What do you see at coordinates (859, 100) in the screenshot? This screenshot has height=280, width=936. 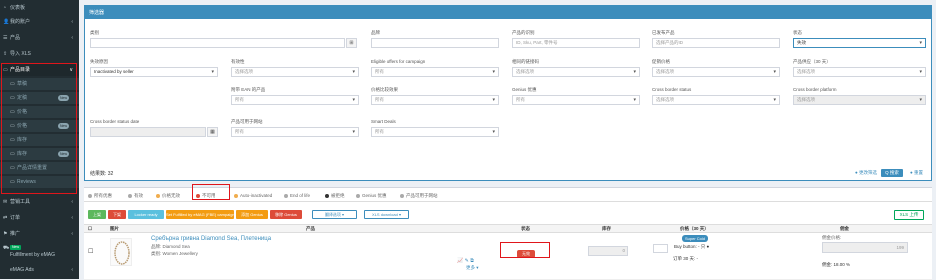 I see `cb-platform-select: 选择选项` at bounding box center [859, 100].